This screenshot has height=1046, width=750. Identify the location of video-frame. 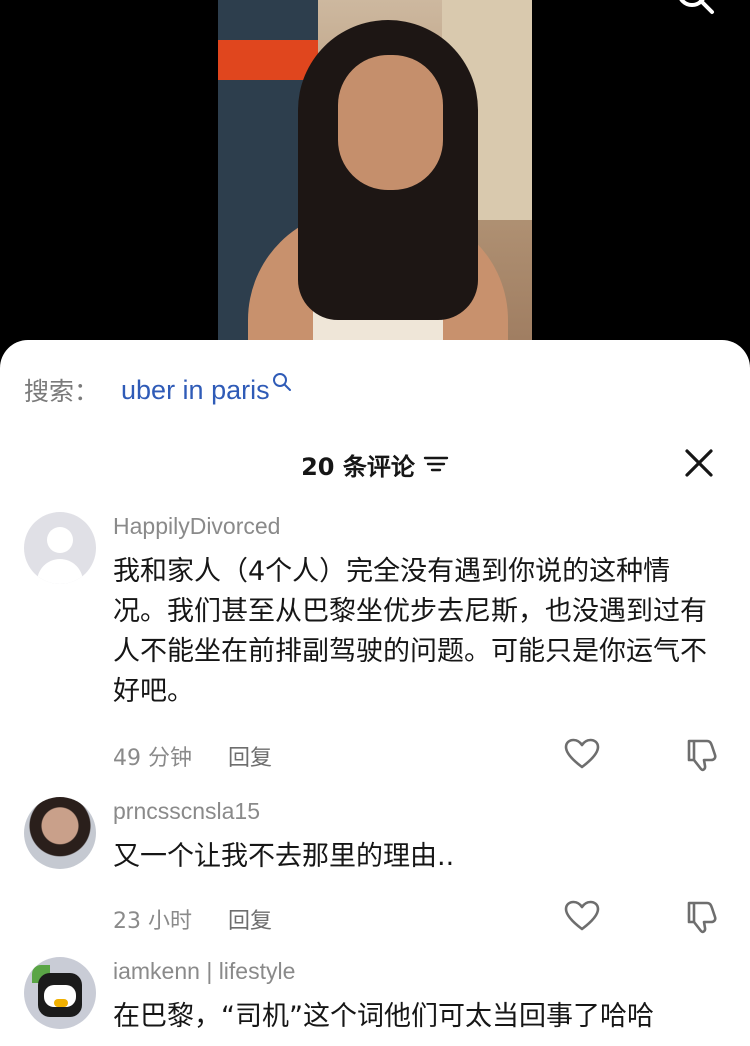
(375, 170).